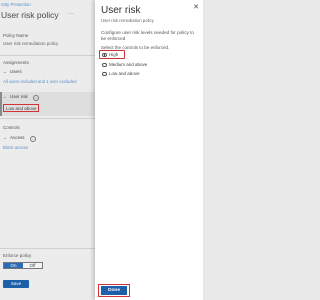  Describe the element at coordinates (30, 15) in the screenshot. I see `blade-title: User risk policy` at that location.